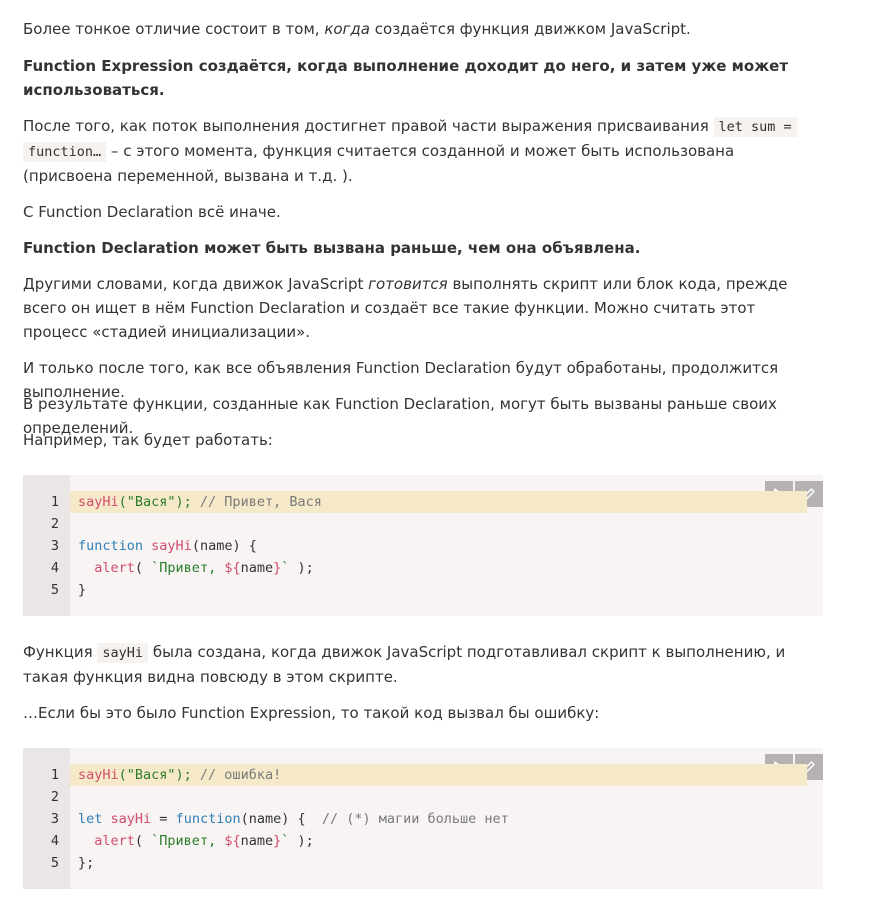  What do you see at coordinates (530, 29) in the screenshot?
I see `paragraph-text: создаётся функция движком JavaScript.` at bounding box center [530, 29].